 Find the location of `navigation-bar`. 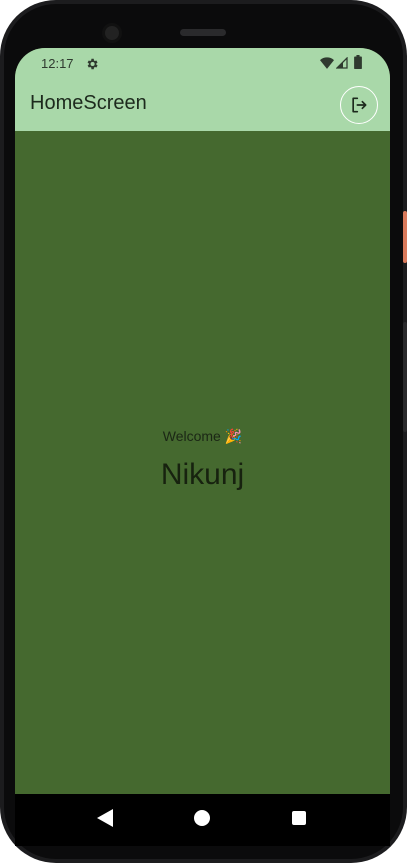

navigation-bar is located at coordinates (202, 820).